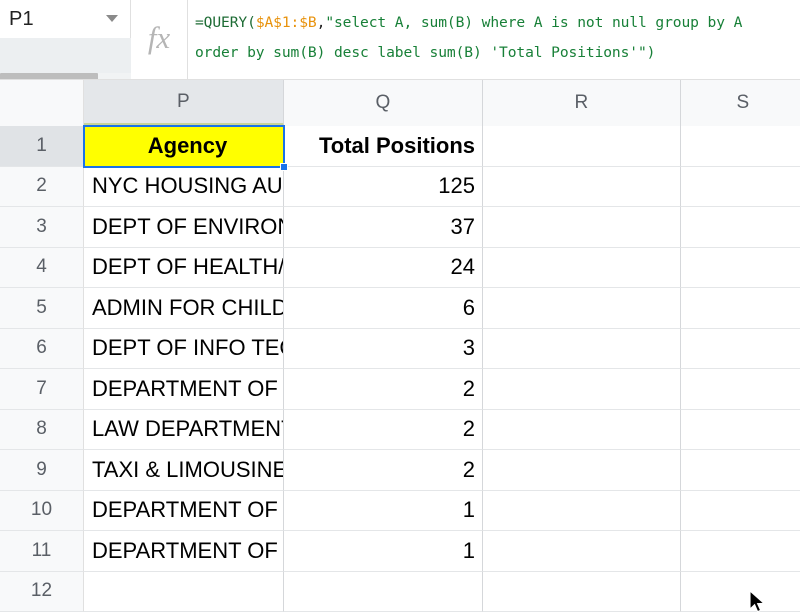 The height and width of the screenshot is (616, 800). I want to click on row-header-3: 3, so click(42, 227).